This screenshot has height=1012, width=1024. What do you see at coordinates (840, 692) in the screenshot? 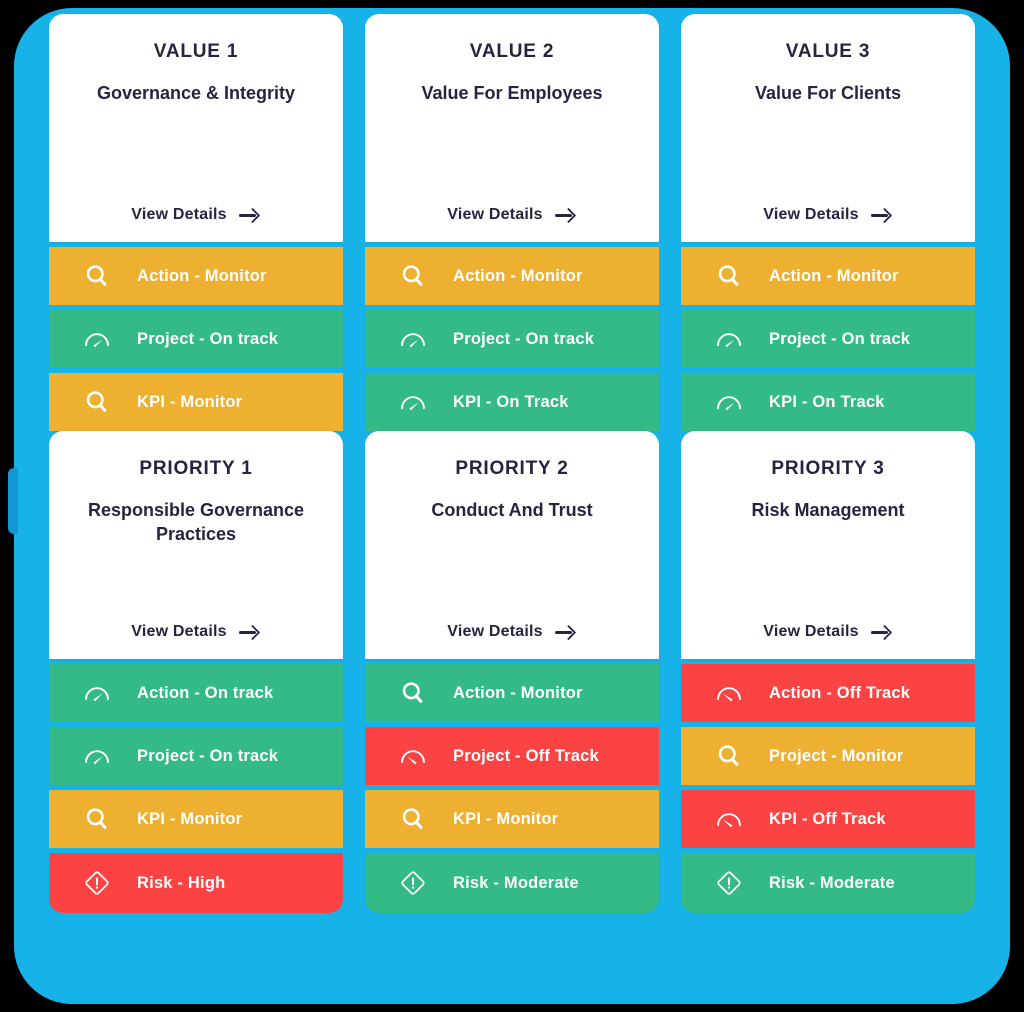
I see `status-row-label: Action - Off Track` at bounding box center [840, 692].